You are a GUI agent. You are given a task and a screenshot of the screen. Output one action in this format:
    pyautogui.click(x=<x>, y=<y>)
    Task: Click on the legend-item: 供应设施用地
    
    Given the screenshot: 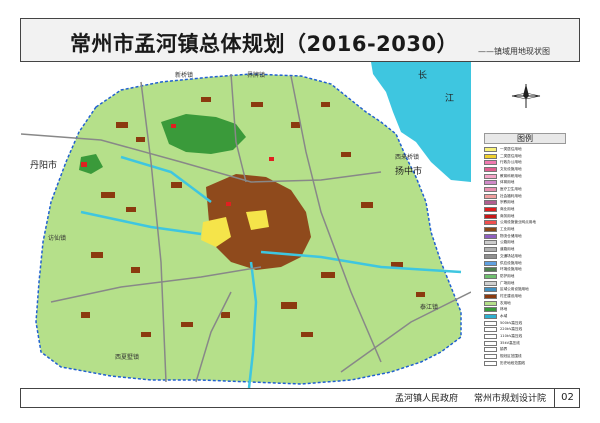 What is the action you would take?
    pyautogui.click(x=525, y=263)
    